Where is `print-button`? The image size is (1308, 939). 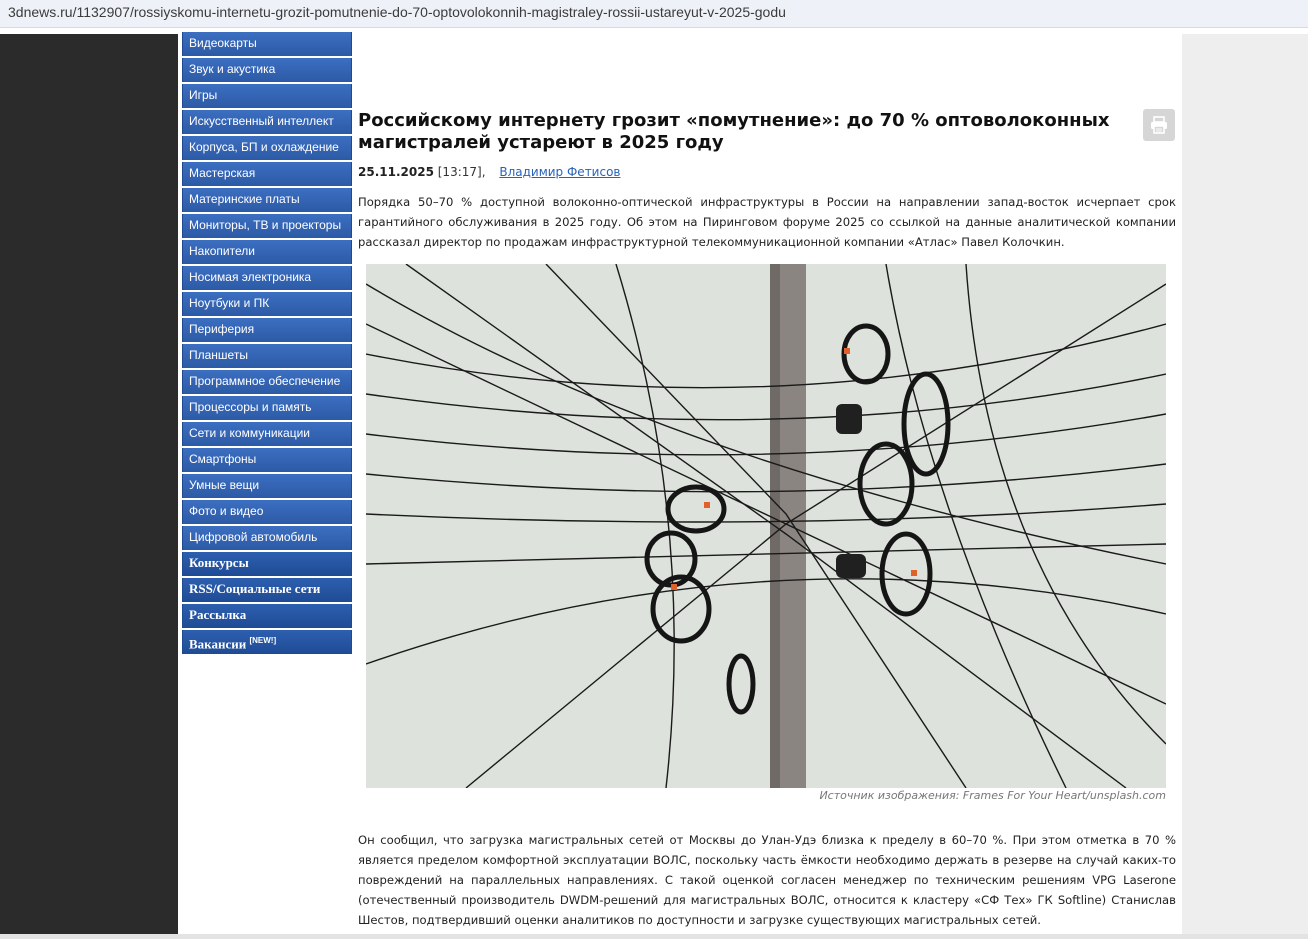
print-button is located at coordinates (1159, 125).